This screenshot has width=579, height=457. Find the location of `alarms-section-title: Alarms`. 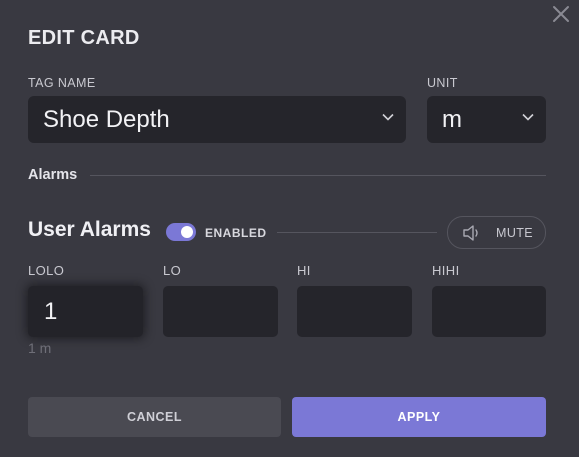

alarms-section-title: Alarms is located at coordinates (53, 175).